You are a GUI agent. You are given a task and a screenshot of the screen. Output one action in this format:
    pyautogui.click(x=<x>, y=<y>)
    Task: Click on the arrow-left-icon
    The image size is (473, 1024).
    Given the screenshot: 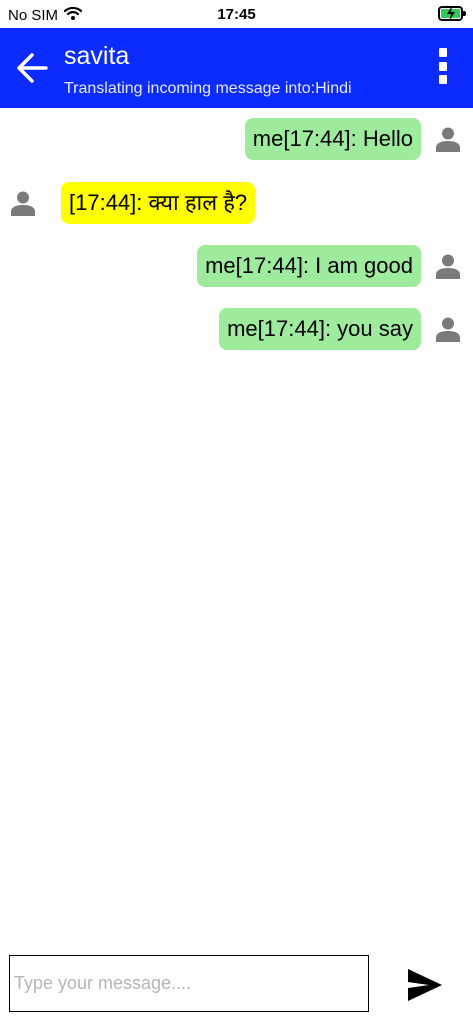 What is the action you would take?
    pyautogui.click(x=32, y=68)
    